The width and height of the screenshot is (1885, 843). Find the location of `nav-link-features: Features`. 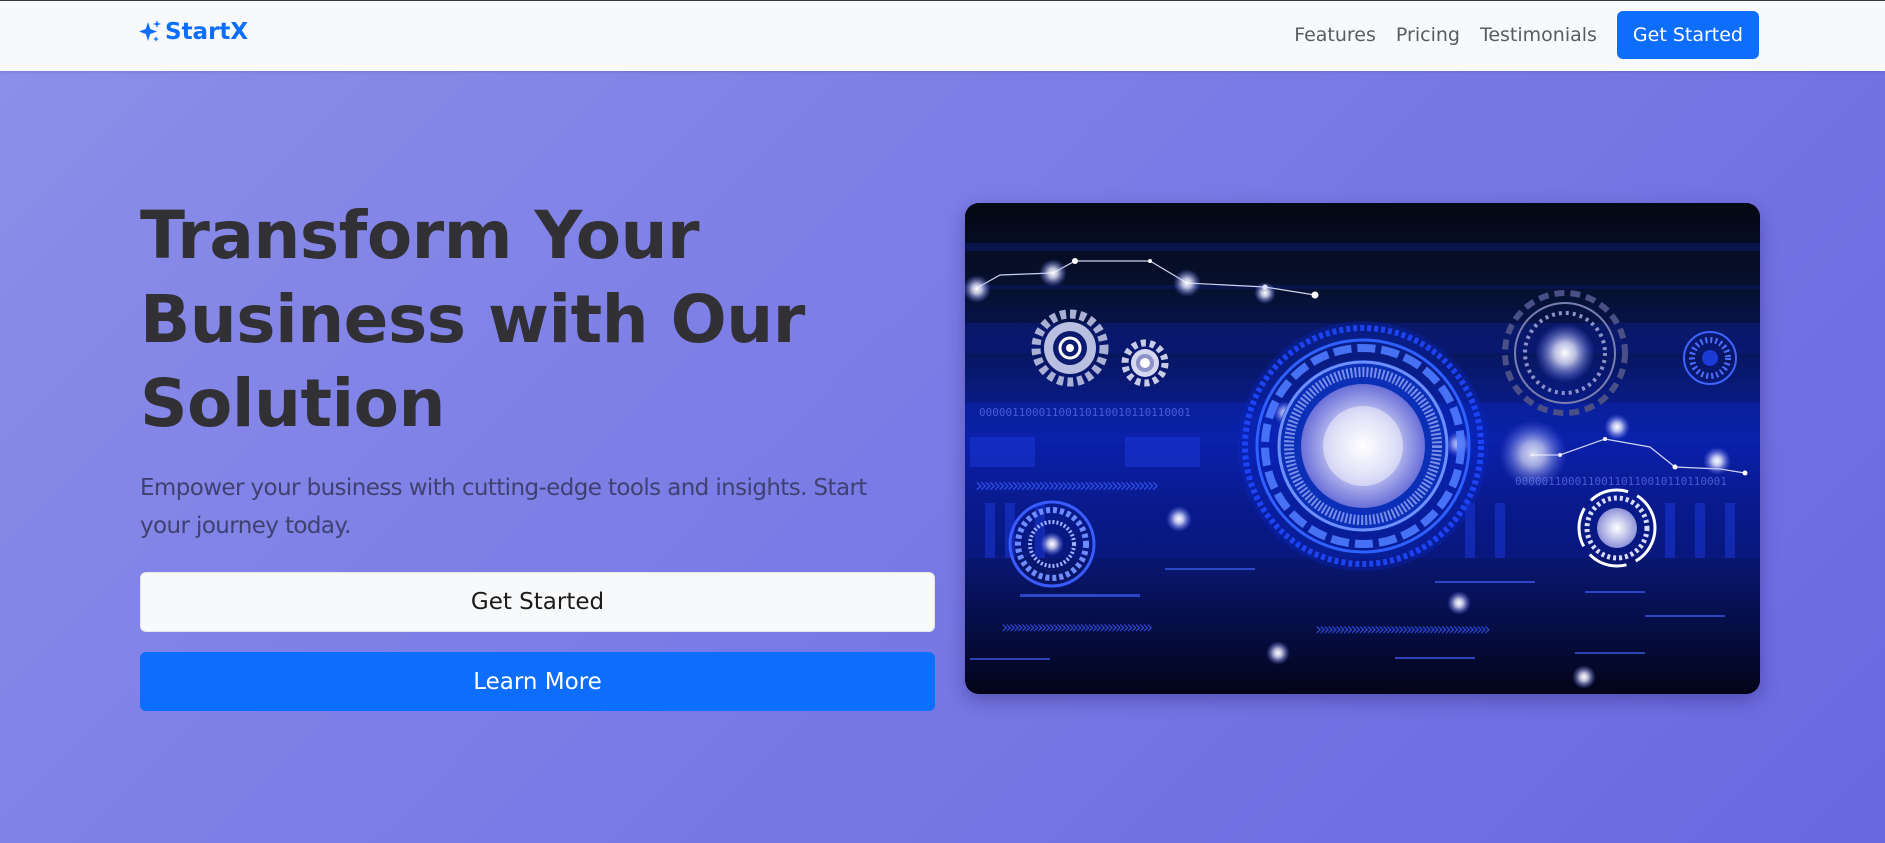

nav-link-features: Features is located at coordinates (1335, 35).